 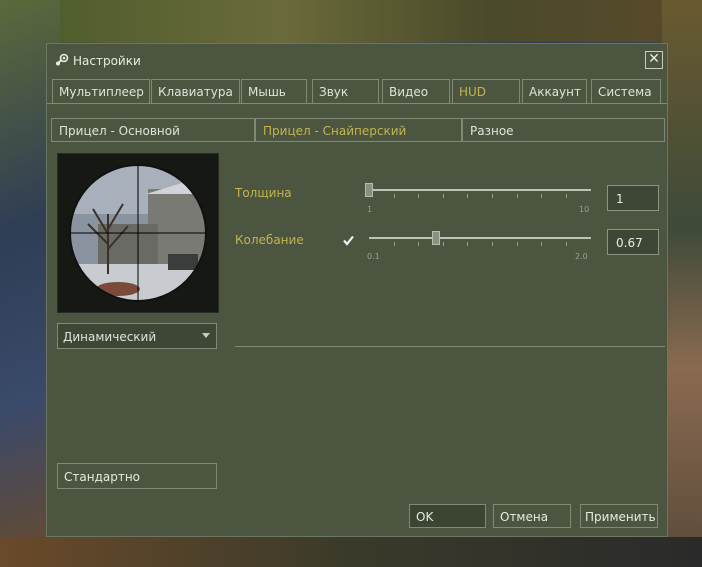 What do you see at coordinates (450, 346) in the screenshot?
I see `section-divider` at bounding box center [450, 346].